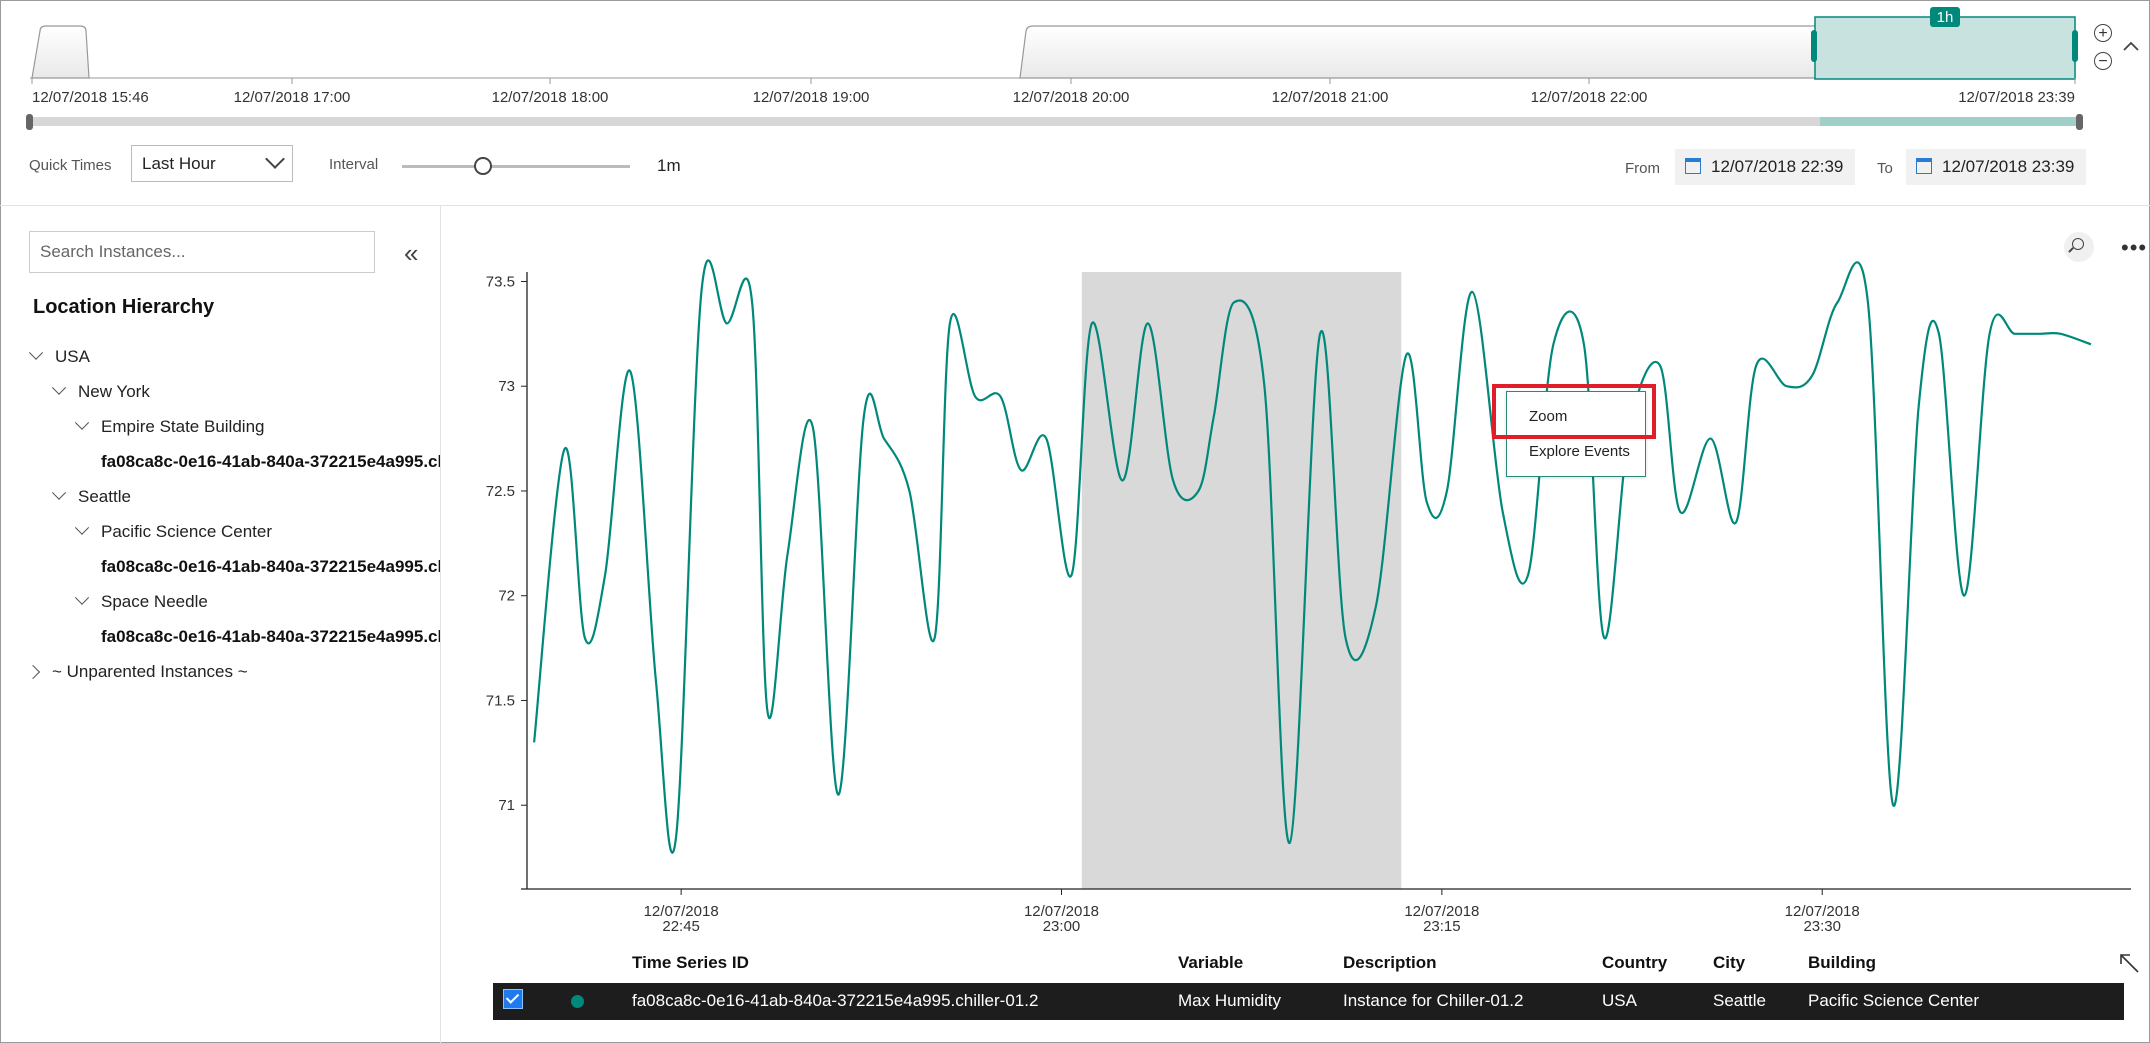 The width and height of the screenshot is (2150, 1043). What do you see at coordinates (90, 97) in the screenshot?
I see `availability-tick-label: 12/07/2018 15:46` at bounding box center [90, 97].